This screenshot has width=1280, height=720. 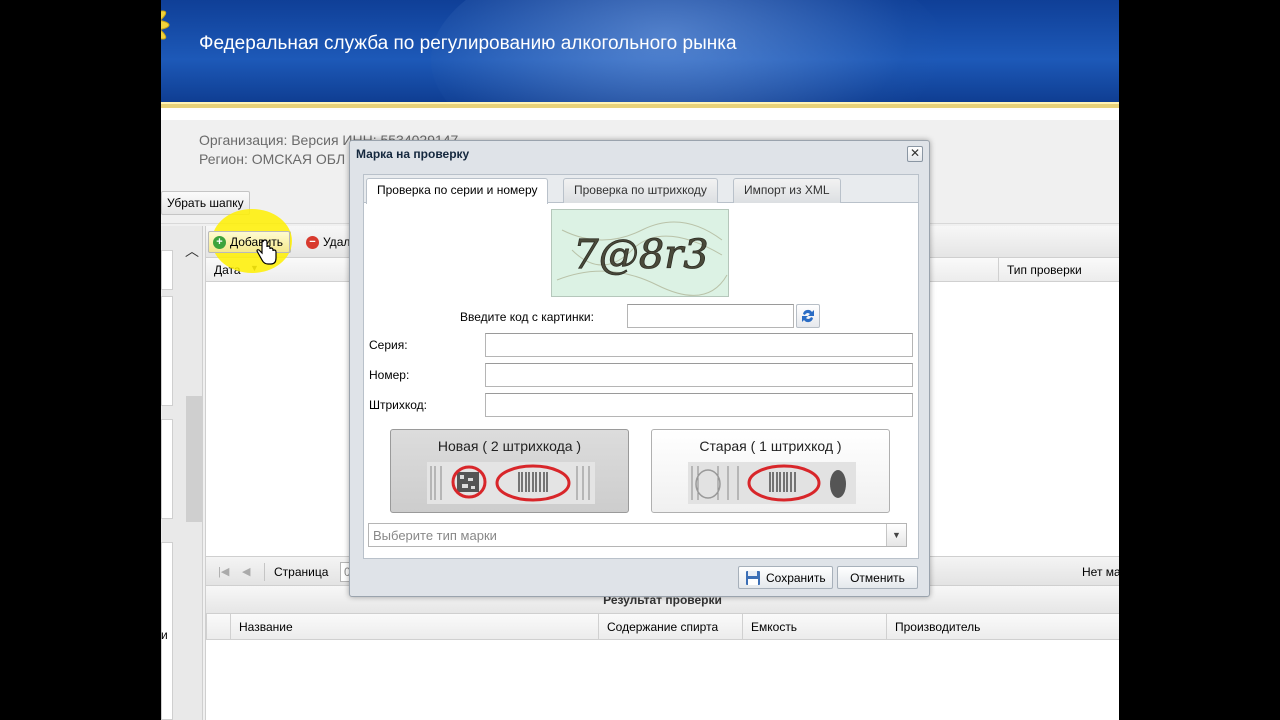 What do you see at coordinates (1002, 627) in the screenshot?
I see `result-column-producer: Производитель` at bounding box center [1002, 627].